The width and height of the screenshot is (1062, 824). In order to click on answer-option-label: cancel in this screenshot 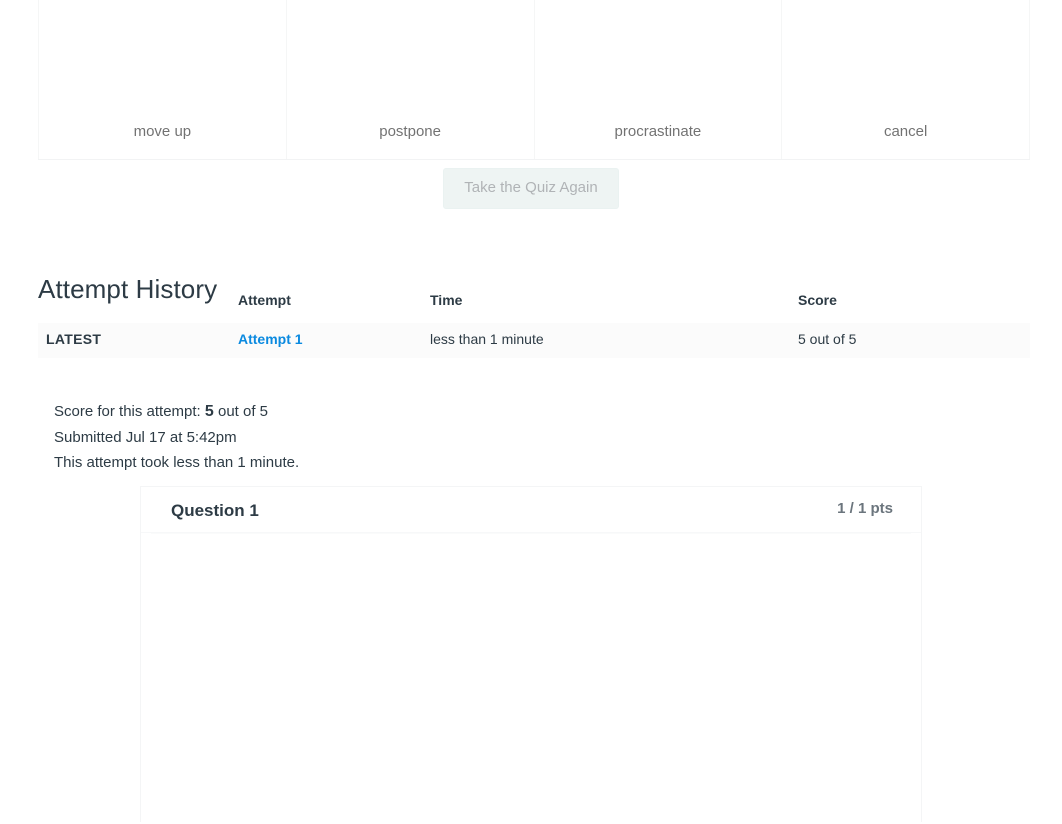, I will do `click(905, 131)`.